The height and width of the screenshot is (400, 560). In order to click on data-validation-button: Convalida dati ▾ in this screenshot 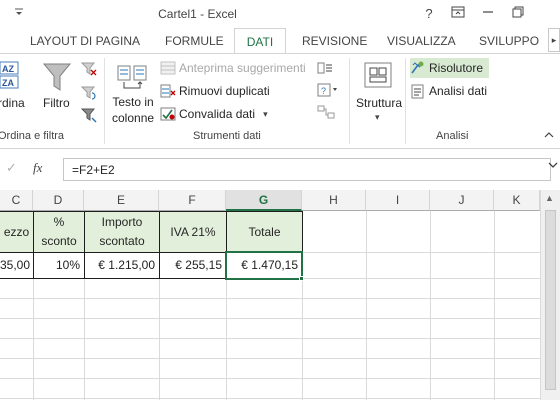, I will do `click(214, 114)`.